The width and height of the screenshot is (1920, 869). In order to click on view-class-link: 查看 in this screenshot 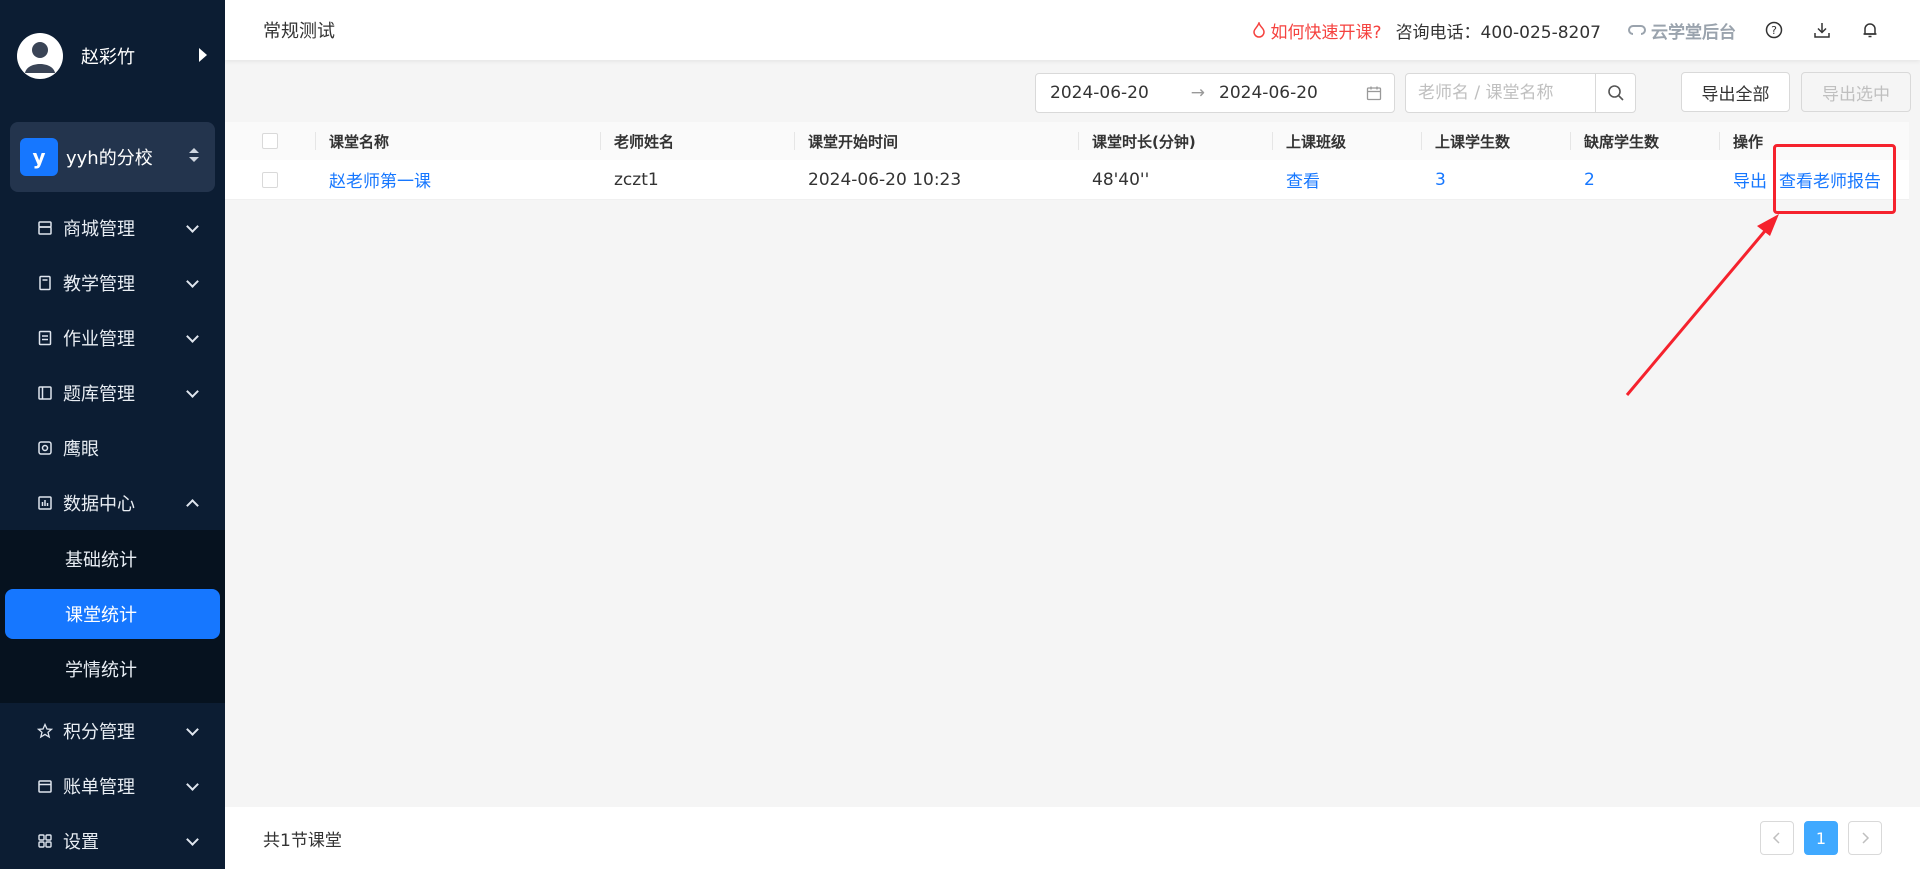, I will do `click(1303, 179)`.